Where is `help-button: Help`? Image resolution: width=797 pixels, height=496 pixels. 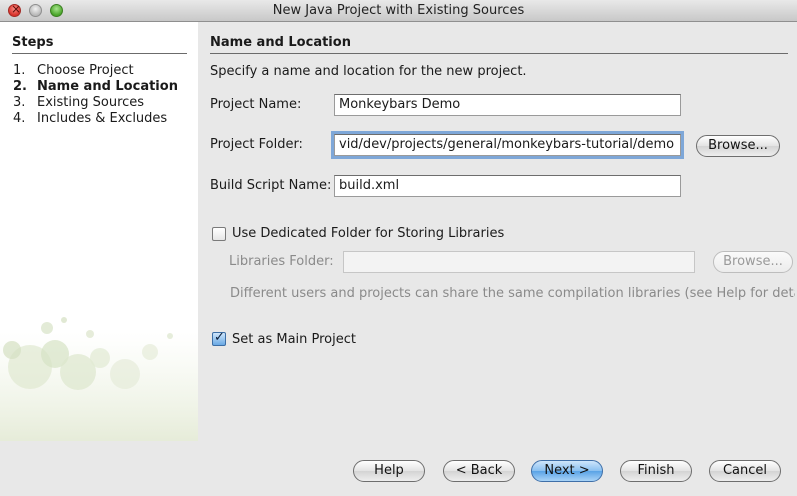
help-button: Help is located at coordinates (389, 471).